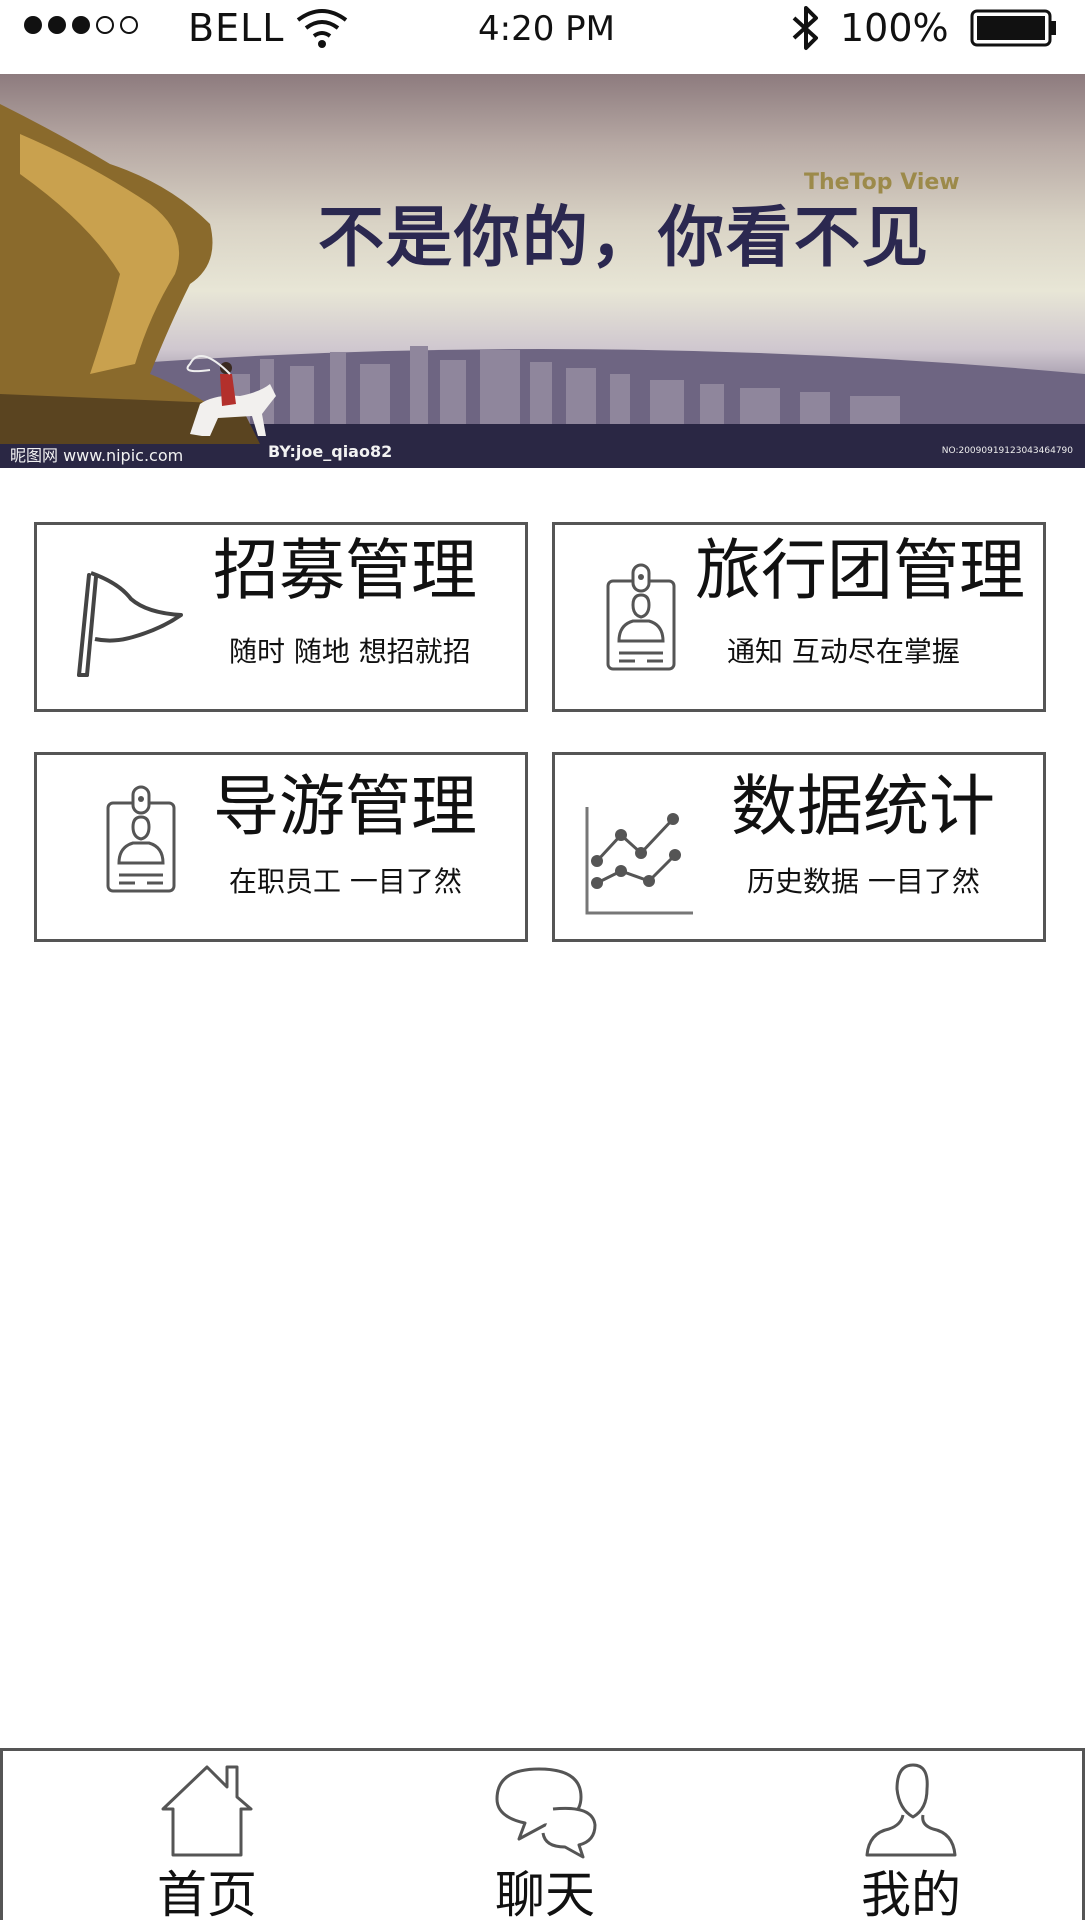  I want to click on nav-item-profile: 我的, so click(911, 1837).